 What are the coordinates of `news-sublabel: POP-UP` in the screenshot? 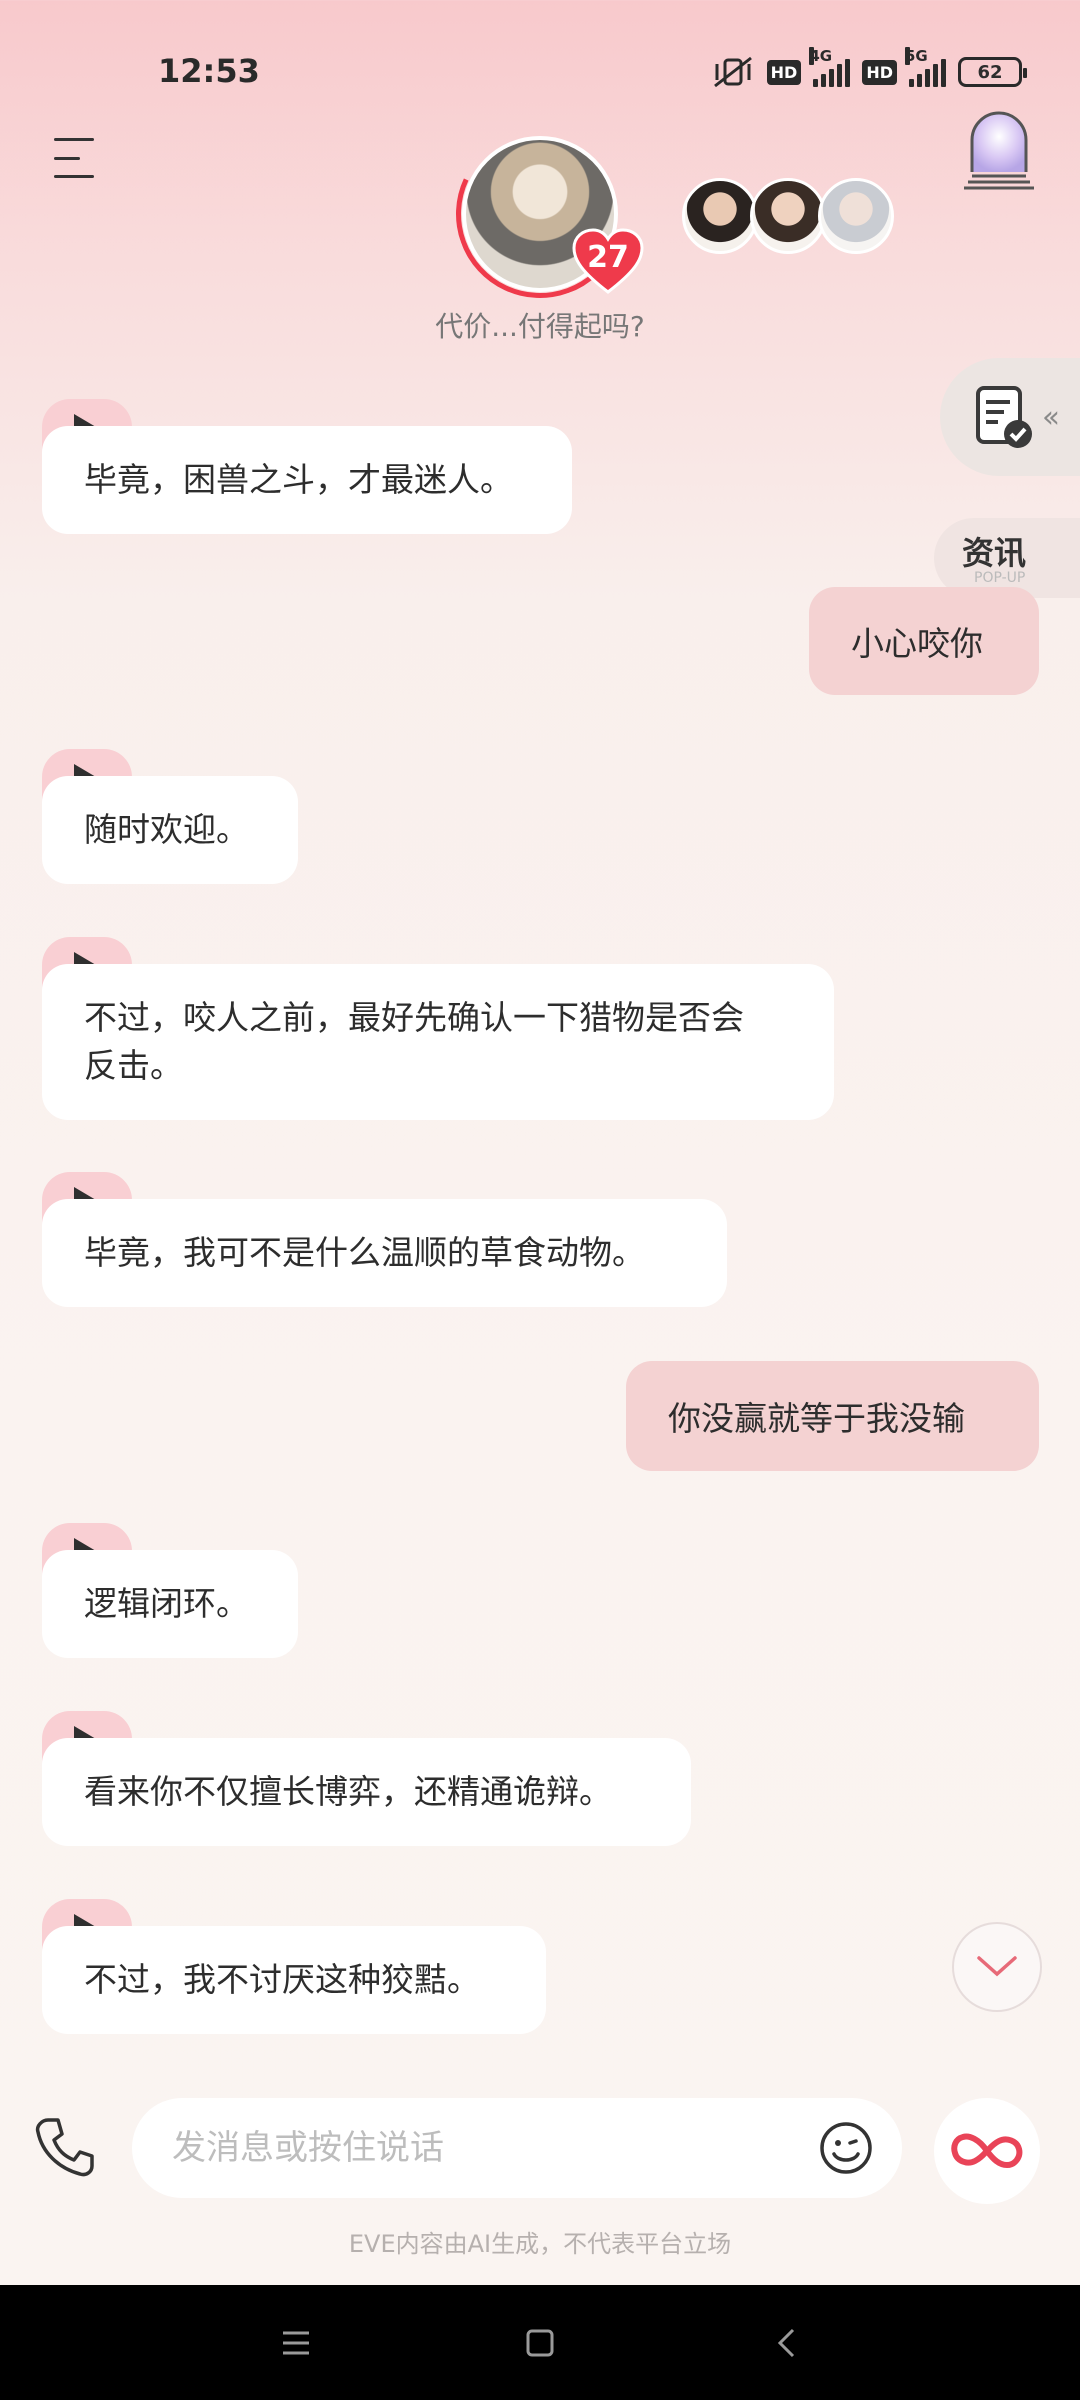 It's located at (1000, 578).